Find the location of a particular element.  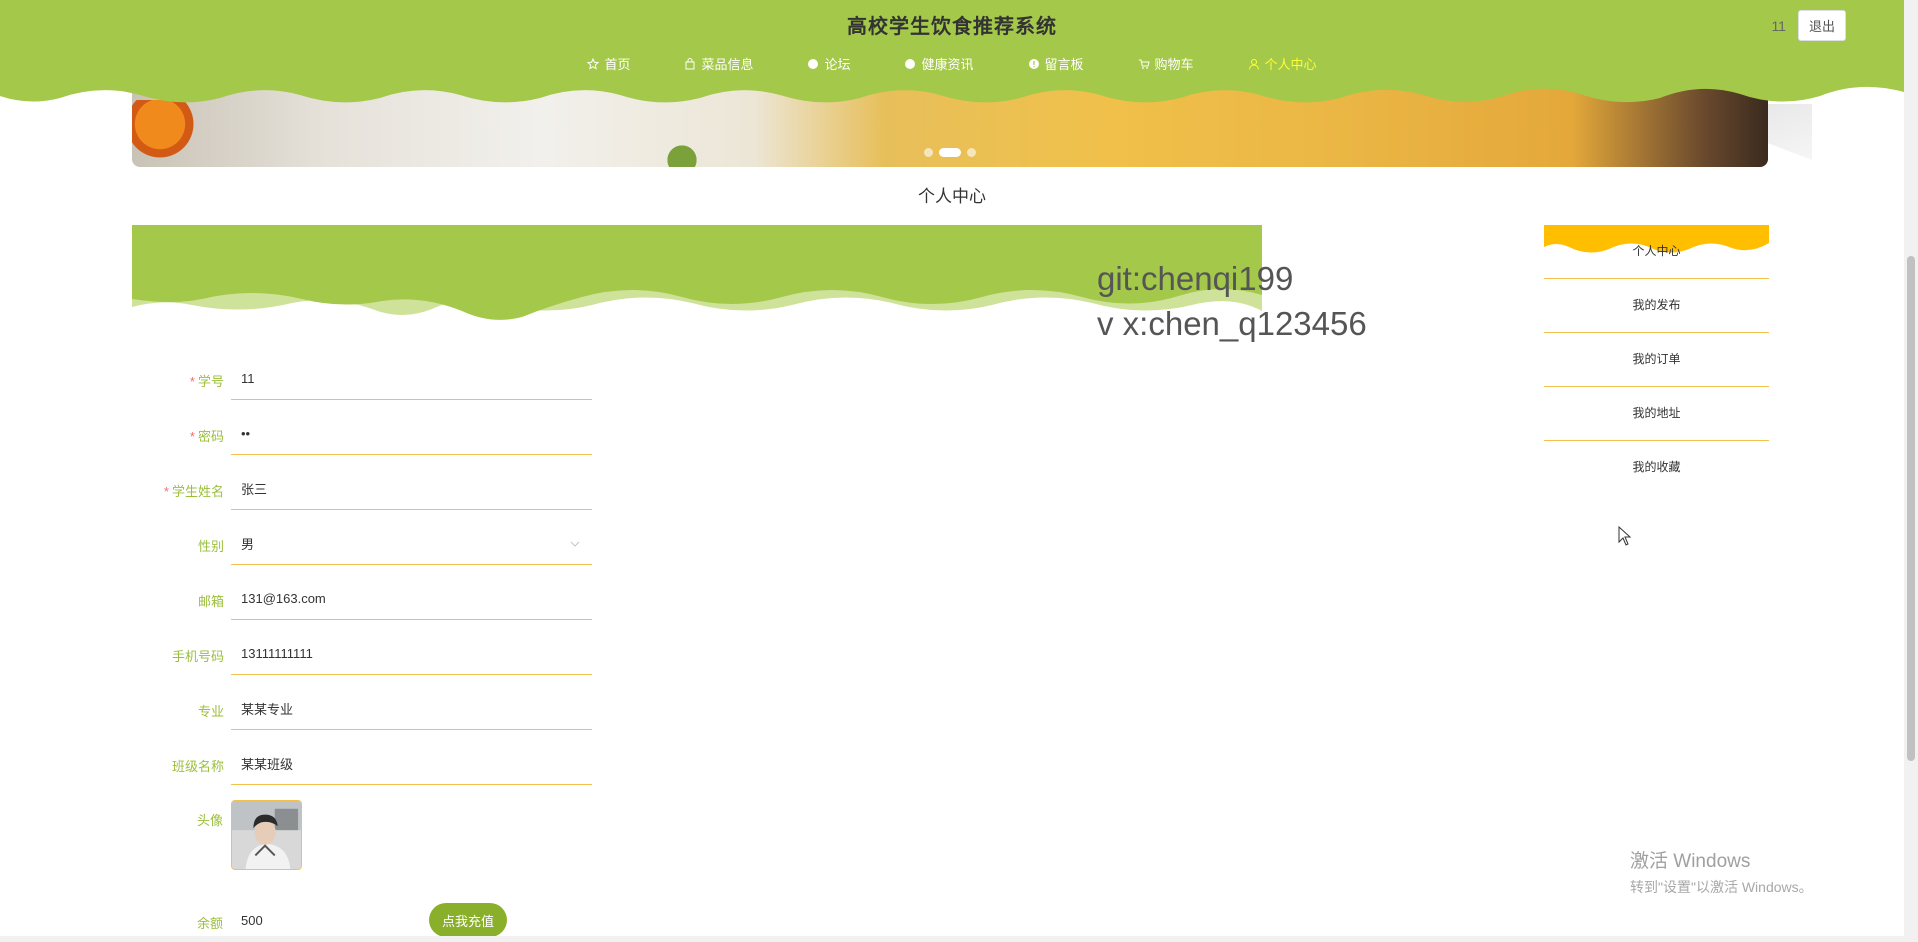

phone-input is located at coordinates (411, 654).